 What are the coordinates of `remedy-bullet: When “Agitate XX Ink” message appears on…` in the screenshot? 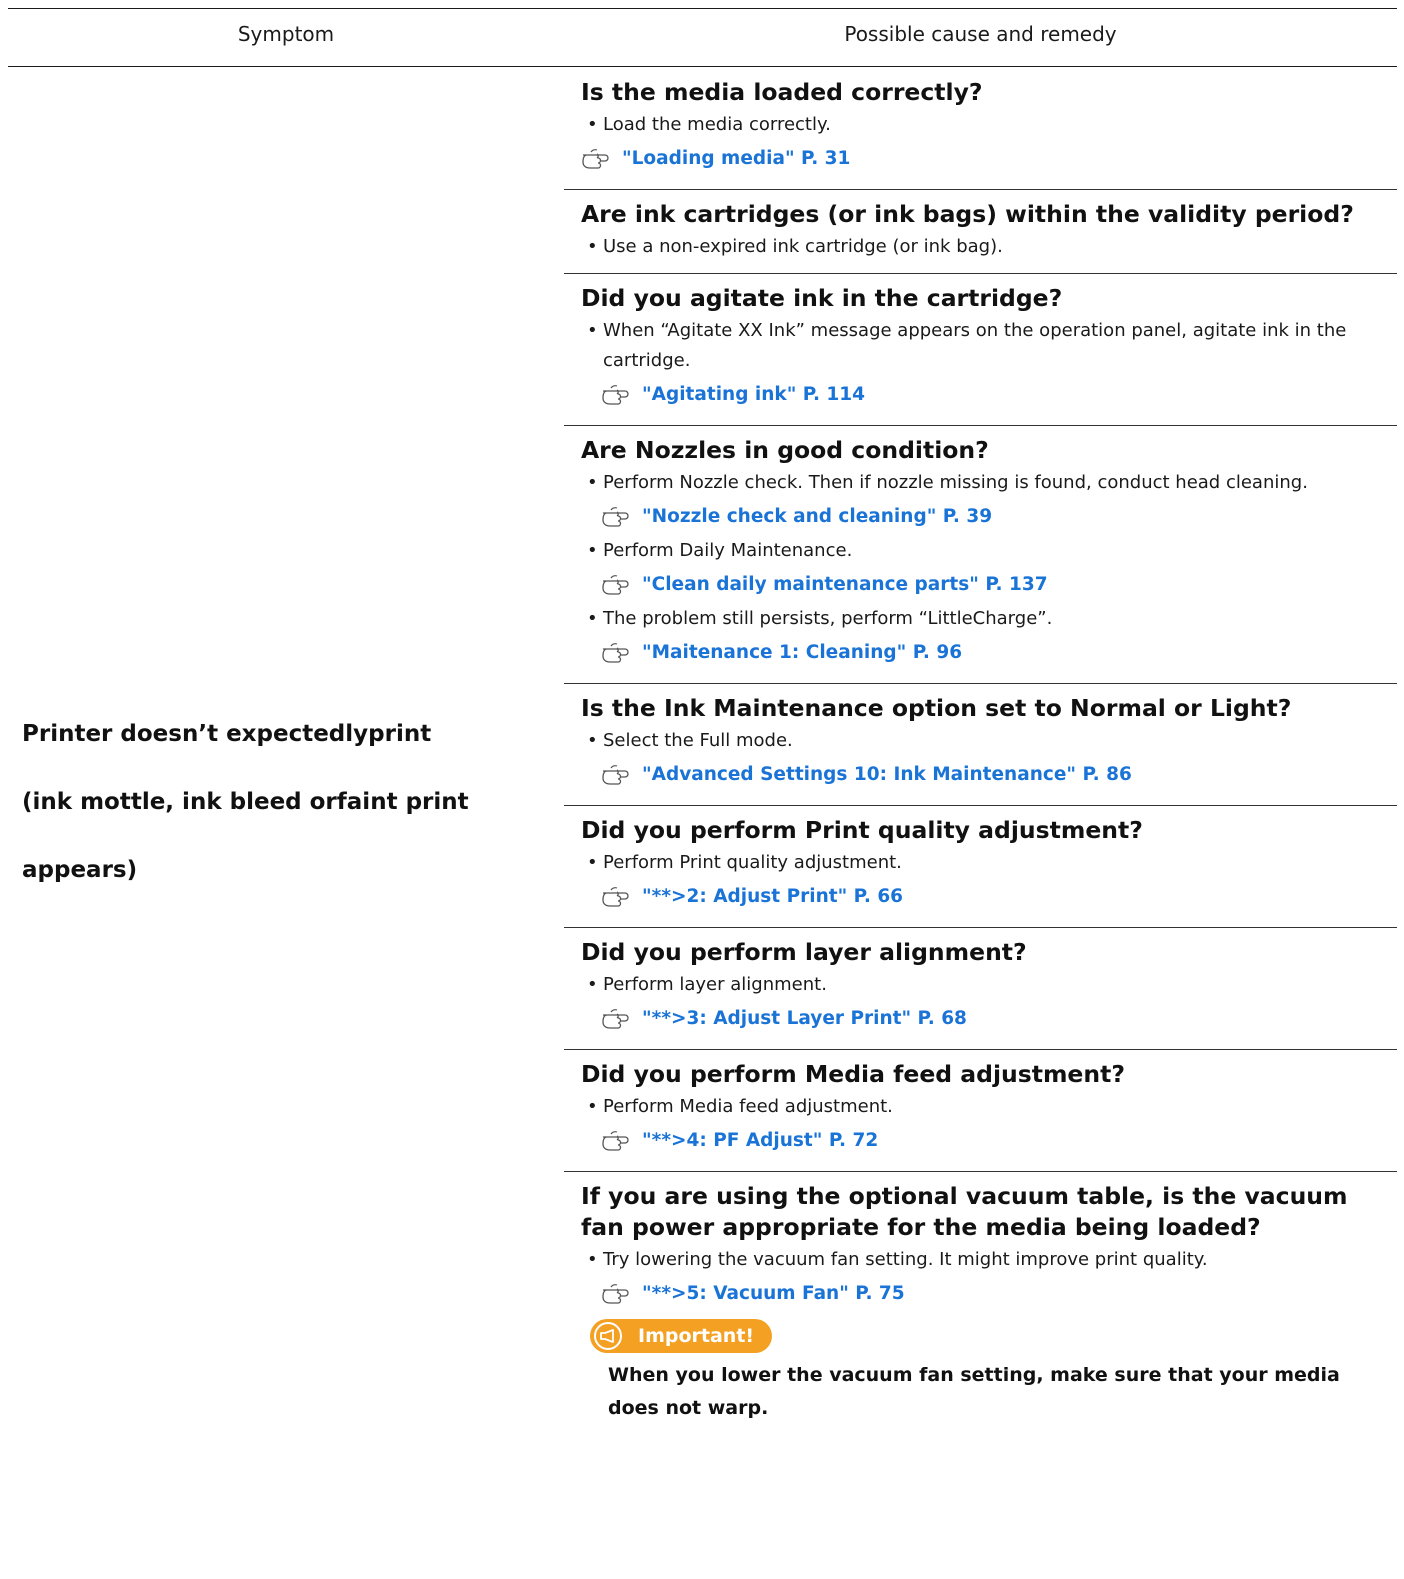 It's located at (989, 346).